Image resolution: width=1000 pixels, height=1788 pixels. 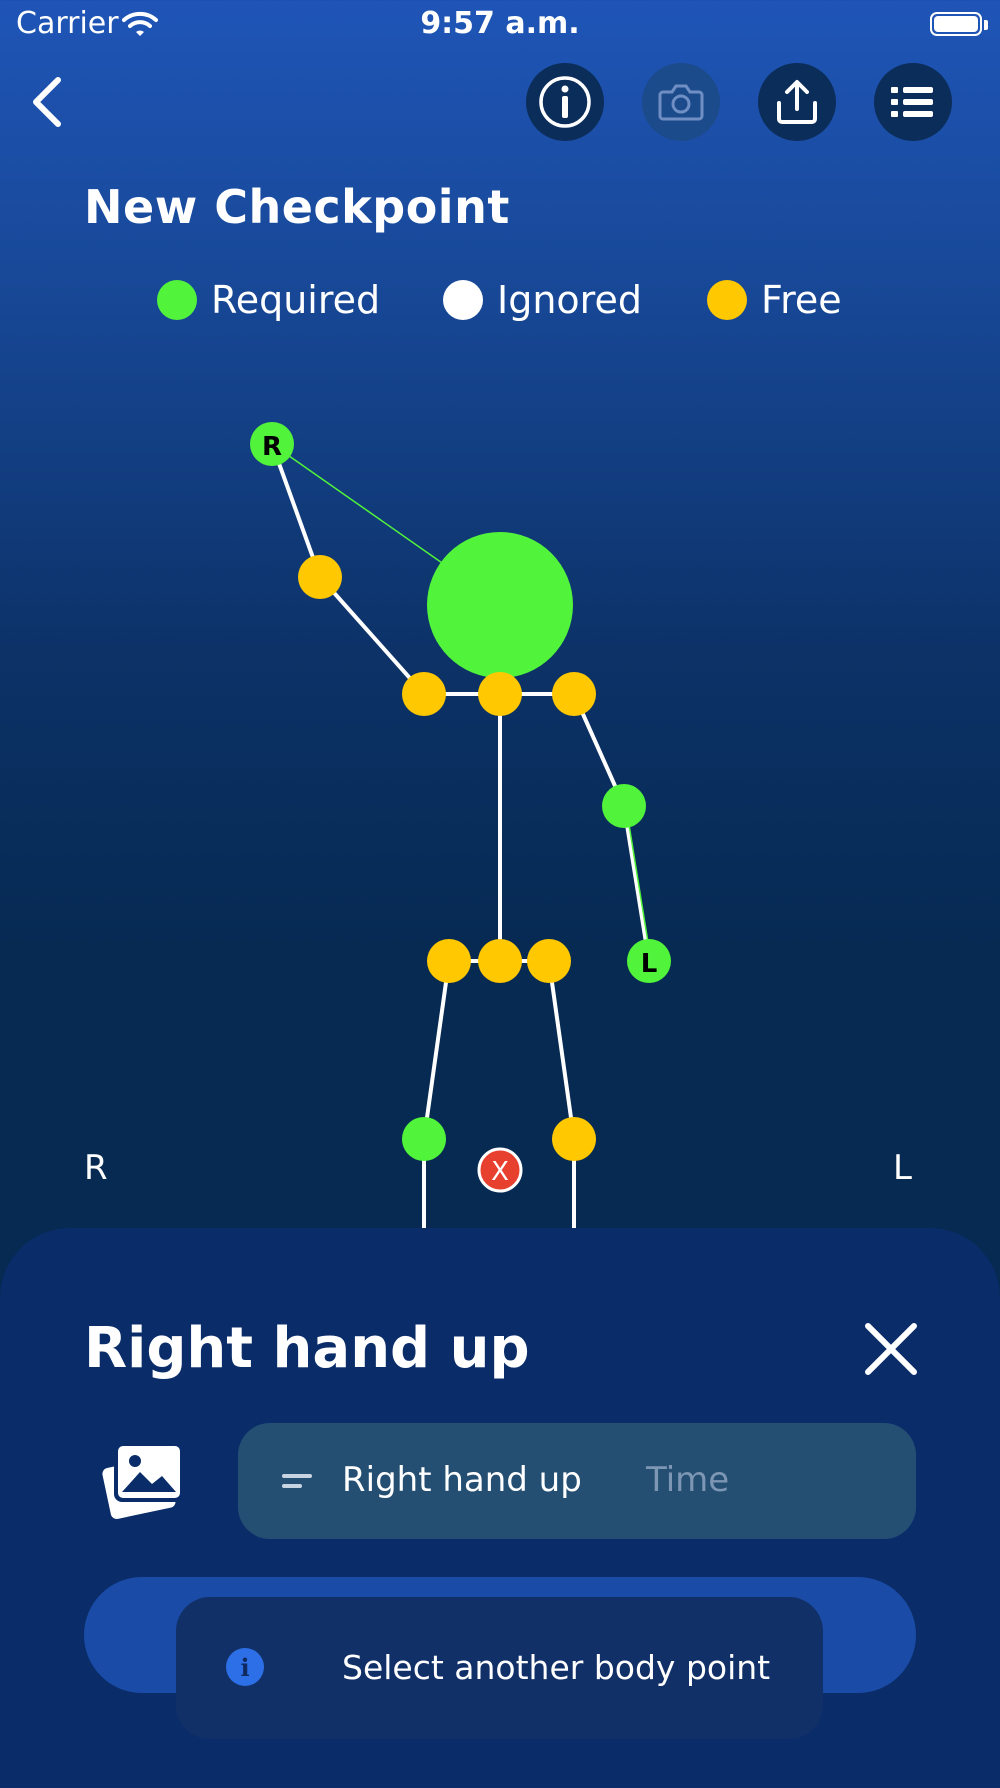 I want to click on toast-message: Select another body point, so click(x=556, y=1667).